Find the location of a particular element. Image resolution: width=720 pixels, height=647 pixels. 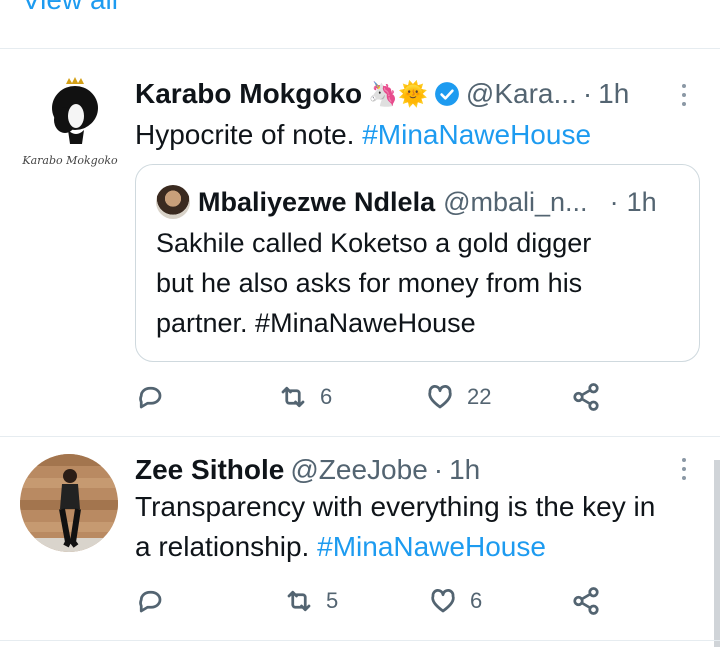

quote-text-line: partner. #MinaNaweHouse is located at coordinates (316, 323).